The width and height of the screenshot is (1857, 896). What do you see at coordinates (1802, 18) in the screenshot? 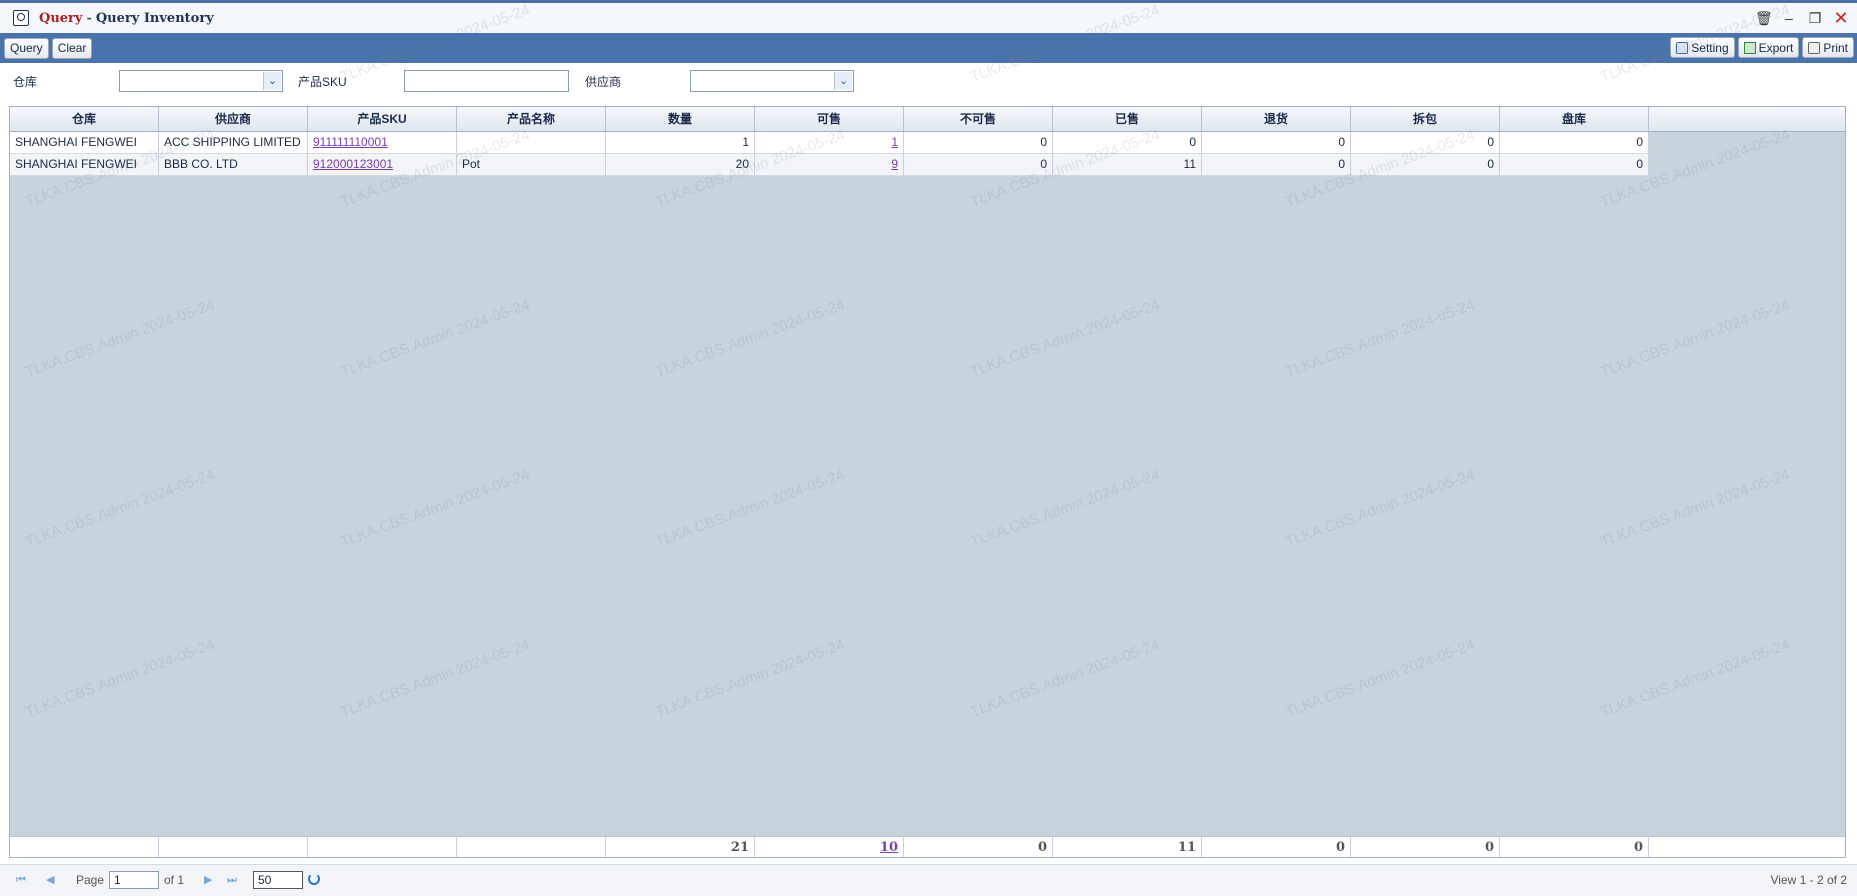
I see `window-controls: 🗑 – ❐ ✕` at bounding box center [1802, 18].